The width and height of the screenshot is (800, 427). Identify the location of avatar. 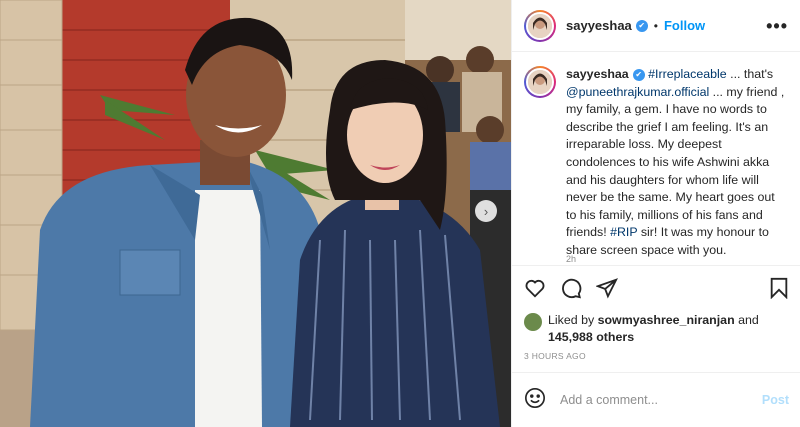
(540, 25).